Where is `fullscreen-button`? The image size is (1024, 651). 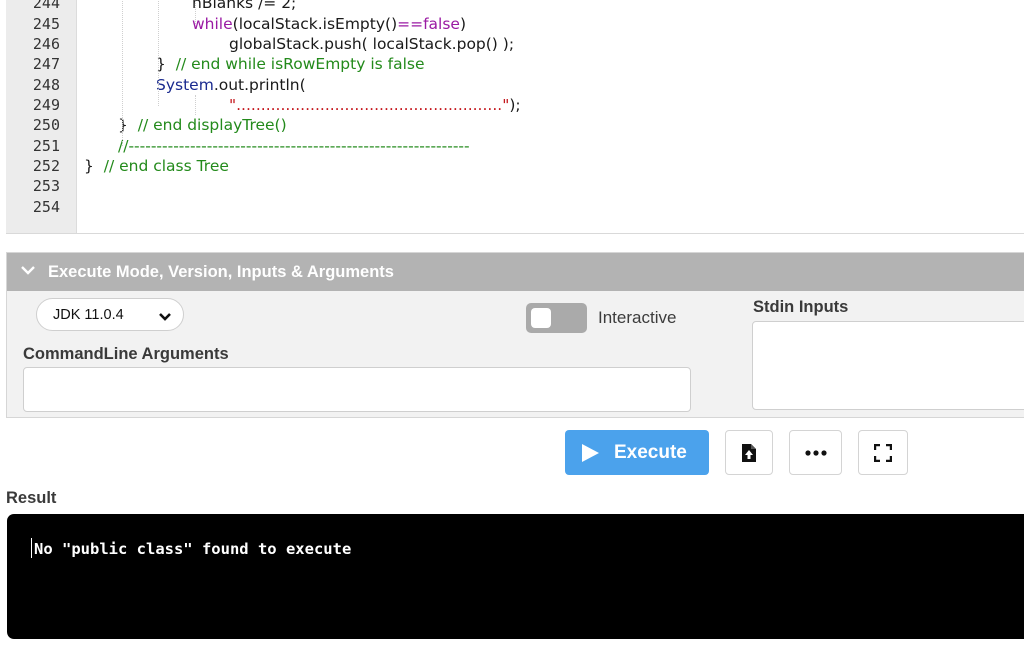
fullscreen-button is located at coordinates (883, 452).